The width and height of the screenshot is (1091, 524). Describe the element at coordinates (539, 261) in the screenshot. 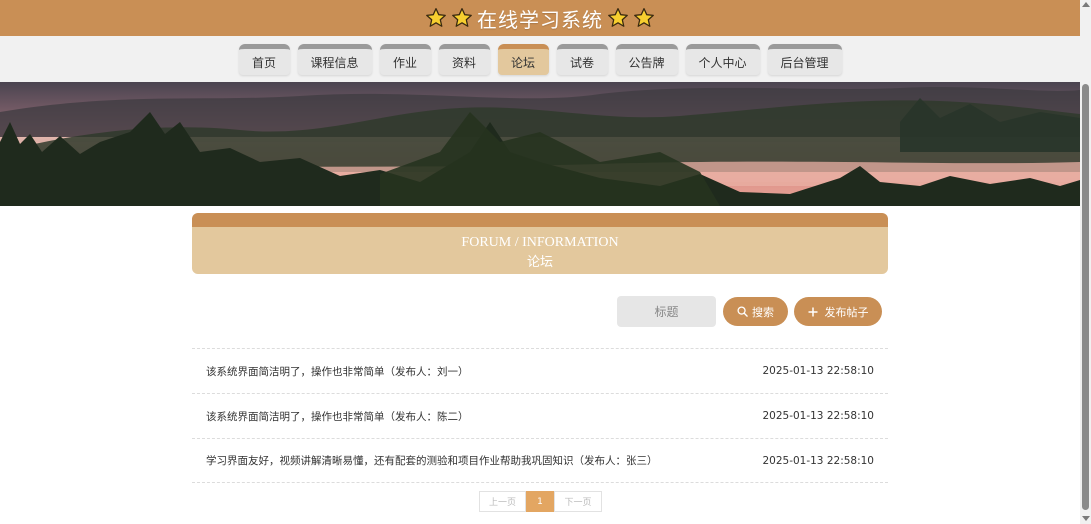

I see `section-title-zh: 论坛` at that location.